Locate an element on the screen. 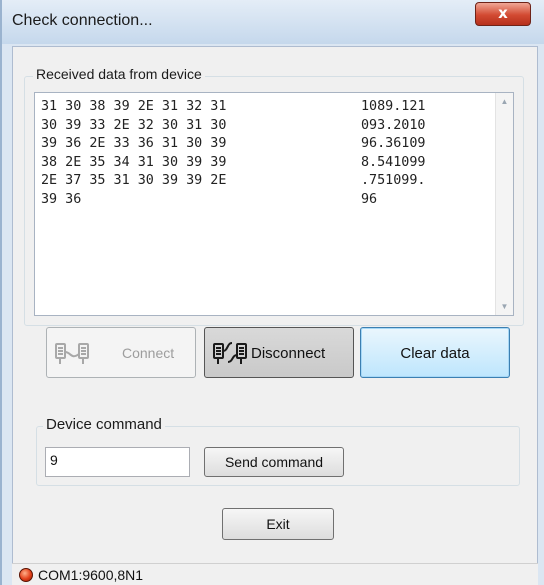 This screenshot has width=544, height=585. hex-line: 38 2E 35 34 31 30 39 39 is located at coordinates (134, 162).